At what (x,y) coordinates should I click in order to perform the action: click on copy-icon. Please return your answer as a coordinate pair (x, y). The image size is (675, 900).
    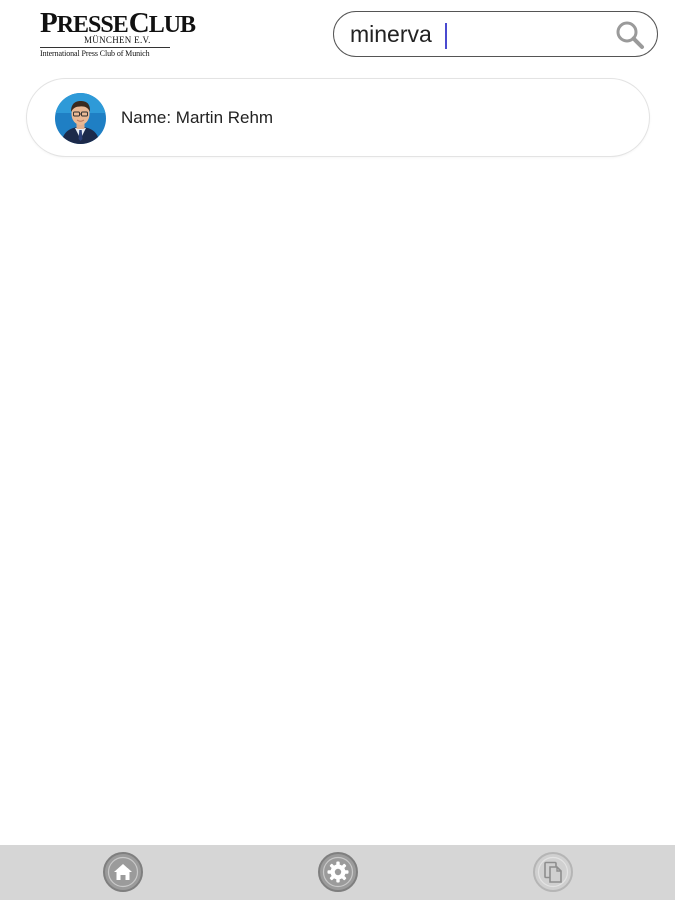
    Looking at the image, I should click on (553, 872).